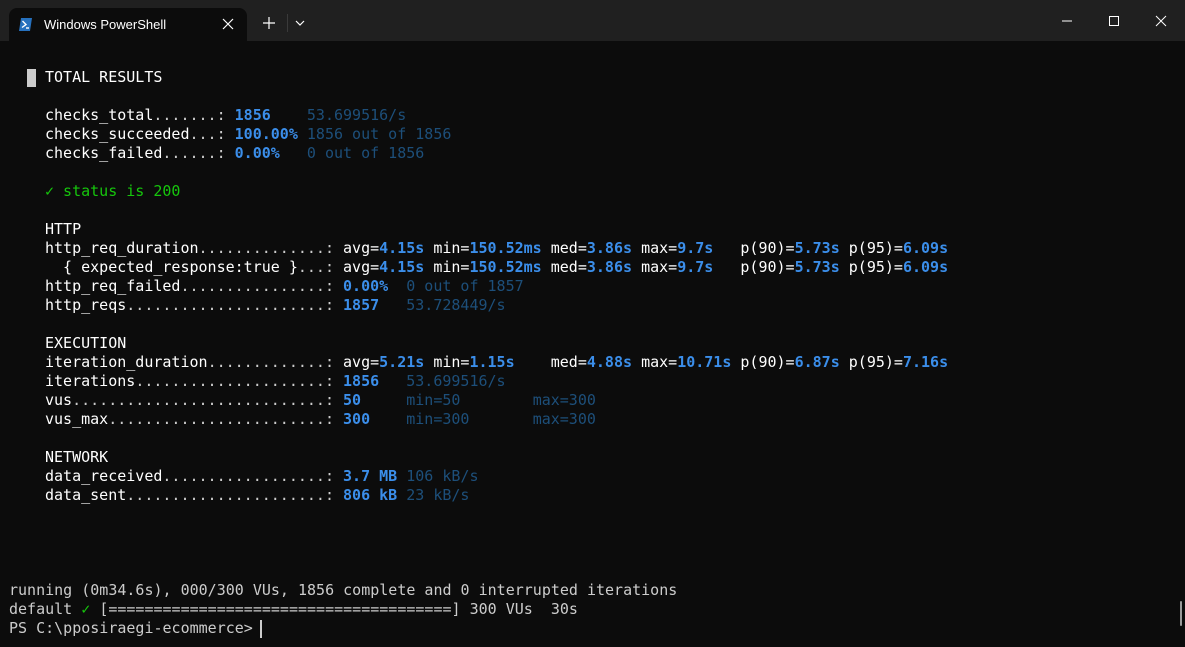 This screenshot has height=647, width=1185. I want to click on metric-max: max=300, so click(564, 419).